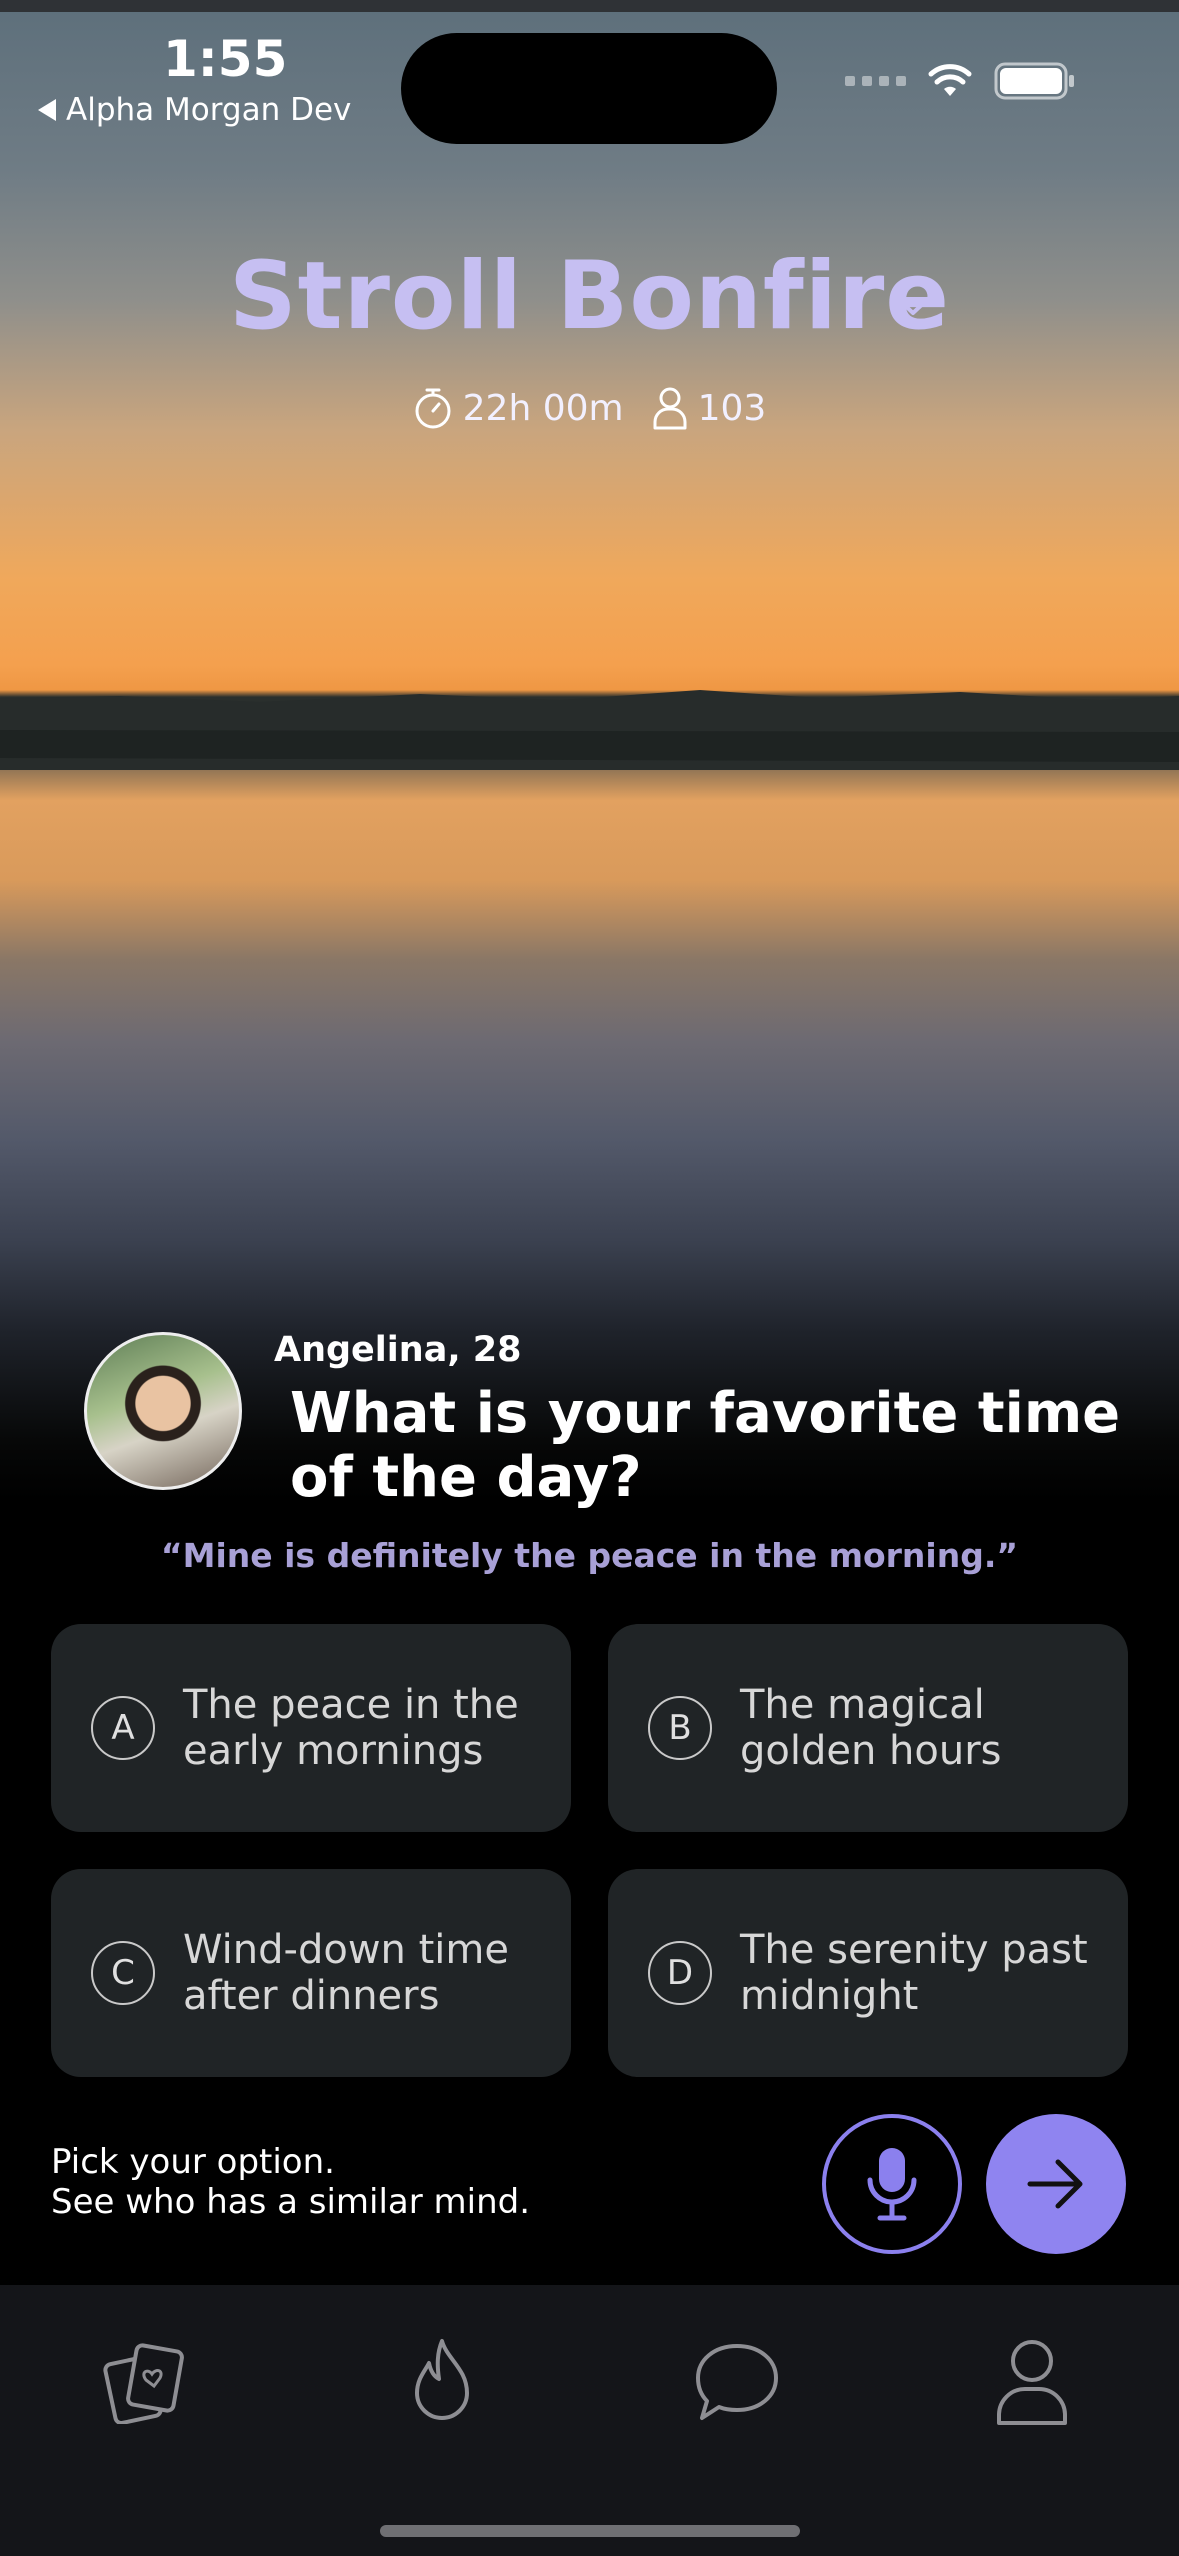 This screenshot has width=1179, height=2556. I want to click on hint-line-1: Pick your option., so click(193, 2162).